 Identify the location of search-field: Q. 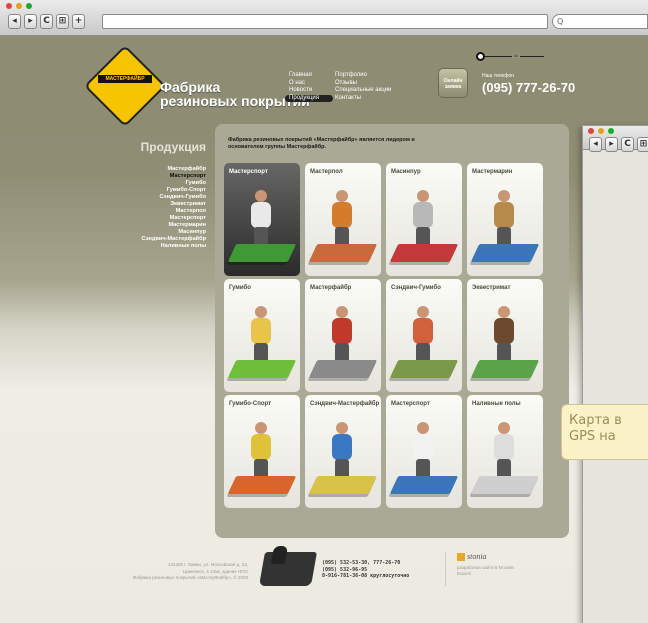
(600, 21).